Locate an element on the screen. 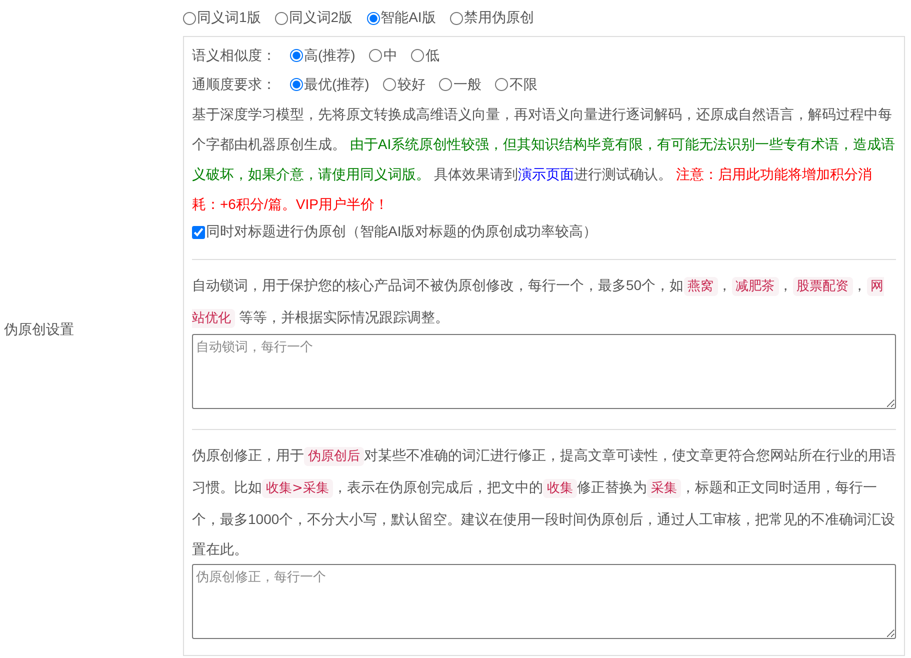  checkbox is located at coordinates (198, 232).